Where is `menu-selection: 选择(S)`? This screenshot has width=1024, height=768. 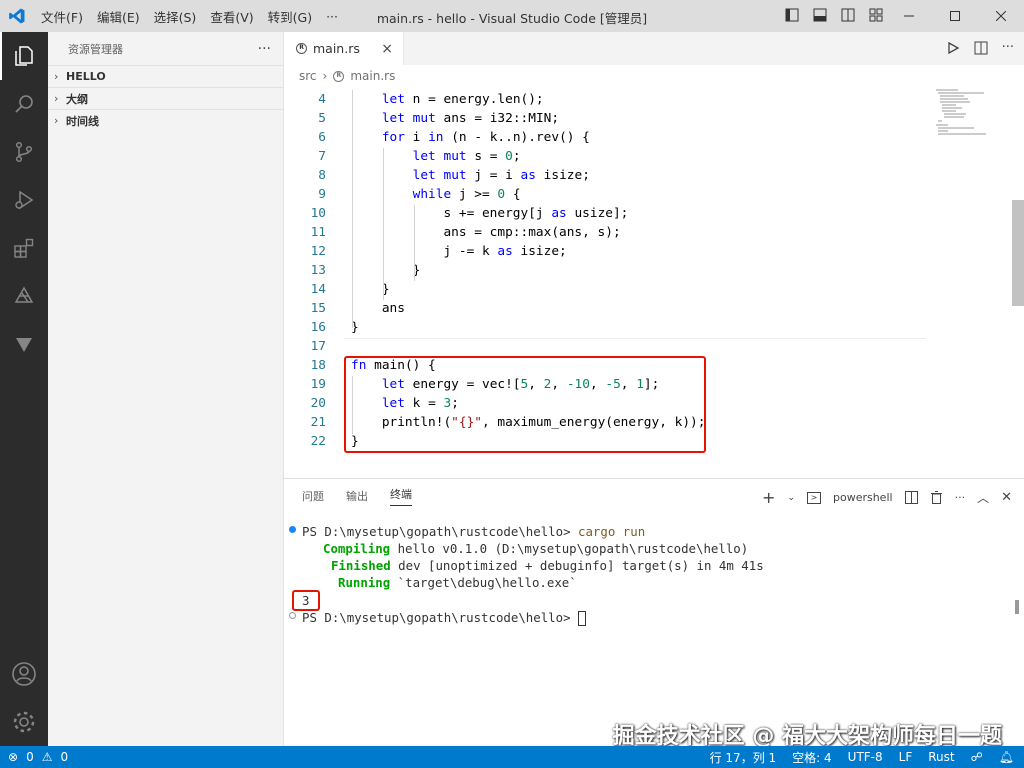 menu-selection: 选择(S) is located at coordinates (175, 16).